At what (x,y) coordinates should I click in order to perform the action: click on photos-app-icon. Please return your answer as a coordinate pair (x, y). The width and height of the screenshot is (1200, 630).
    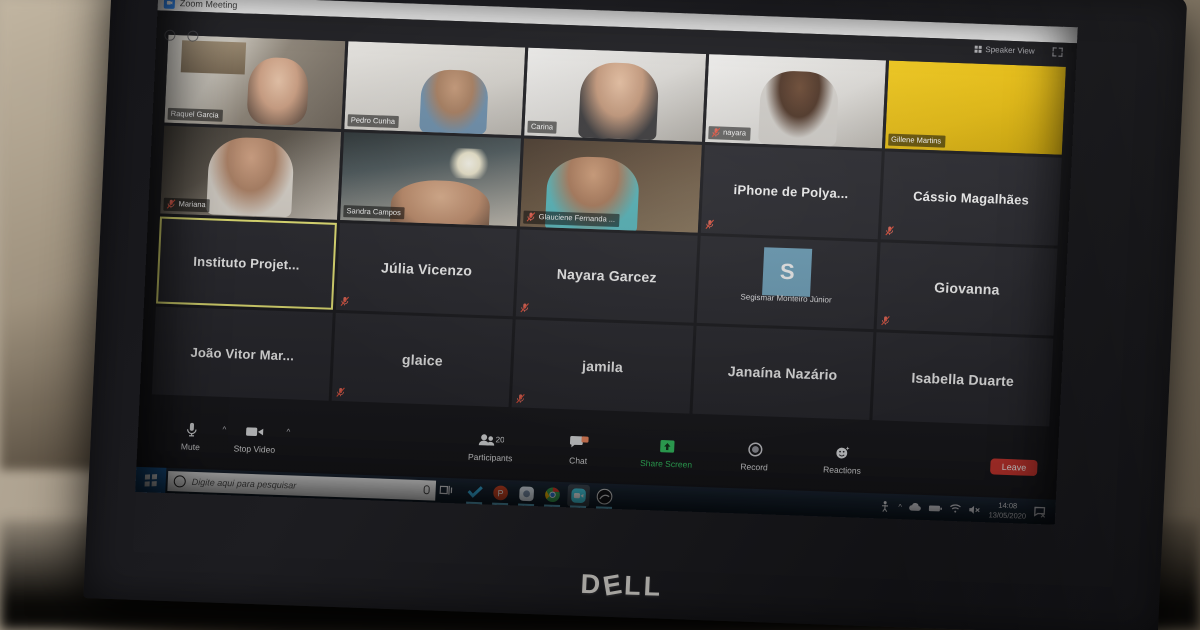
    Looking at the image, I should click on (526, 494).